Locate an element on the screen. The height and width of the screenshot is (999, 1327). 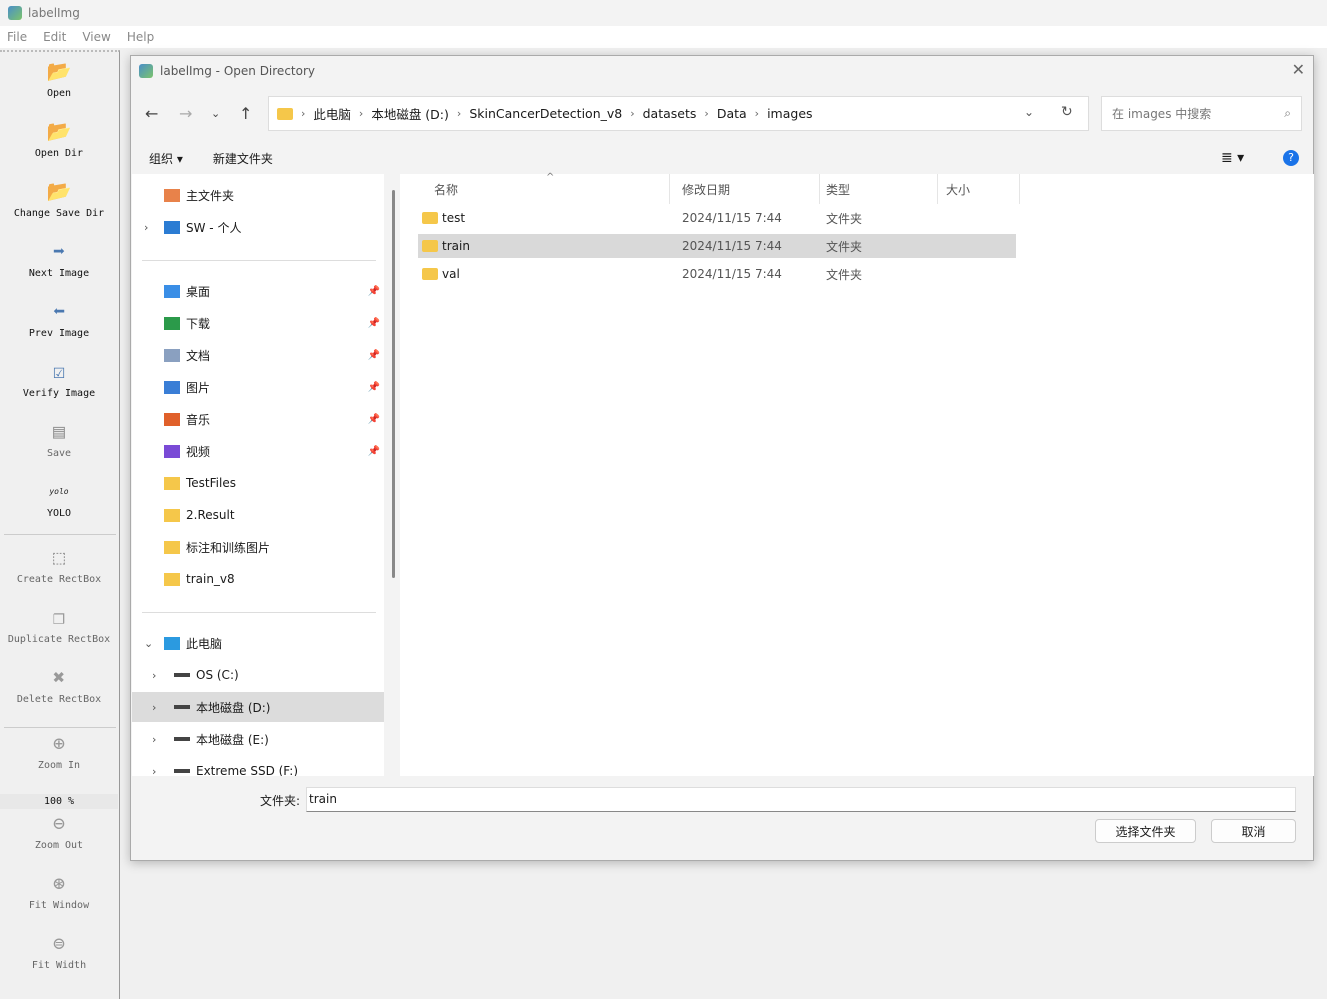
recent-chevron-down-icon: ⌄ is located at coordinates (215, 113).